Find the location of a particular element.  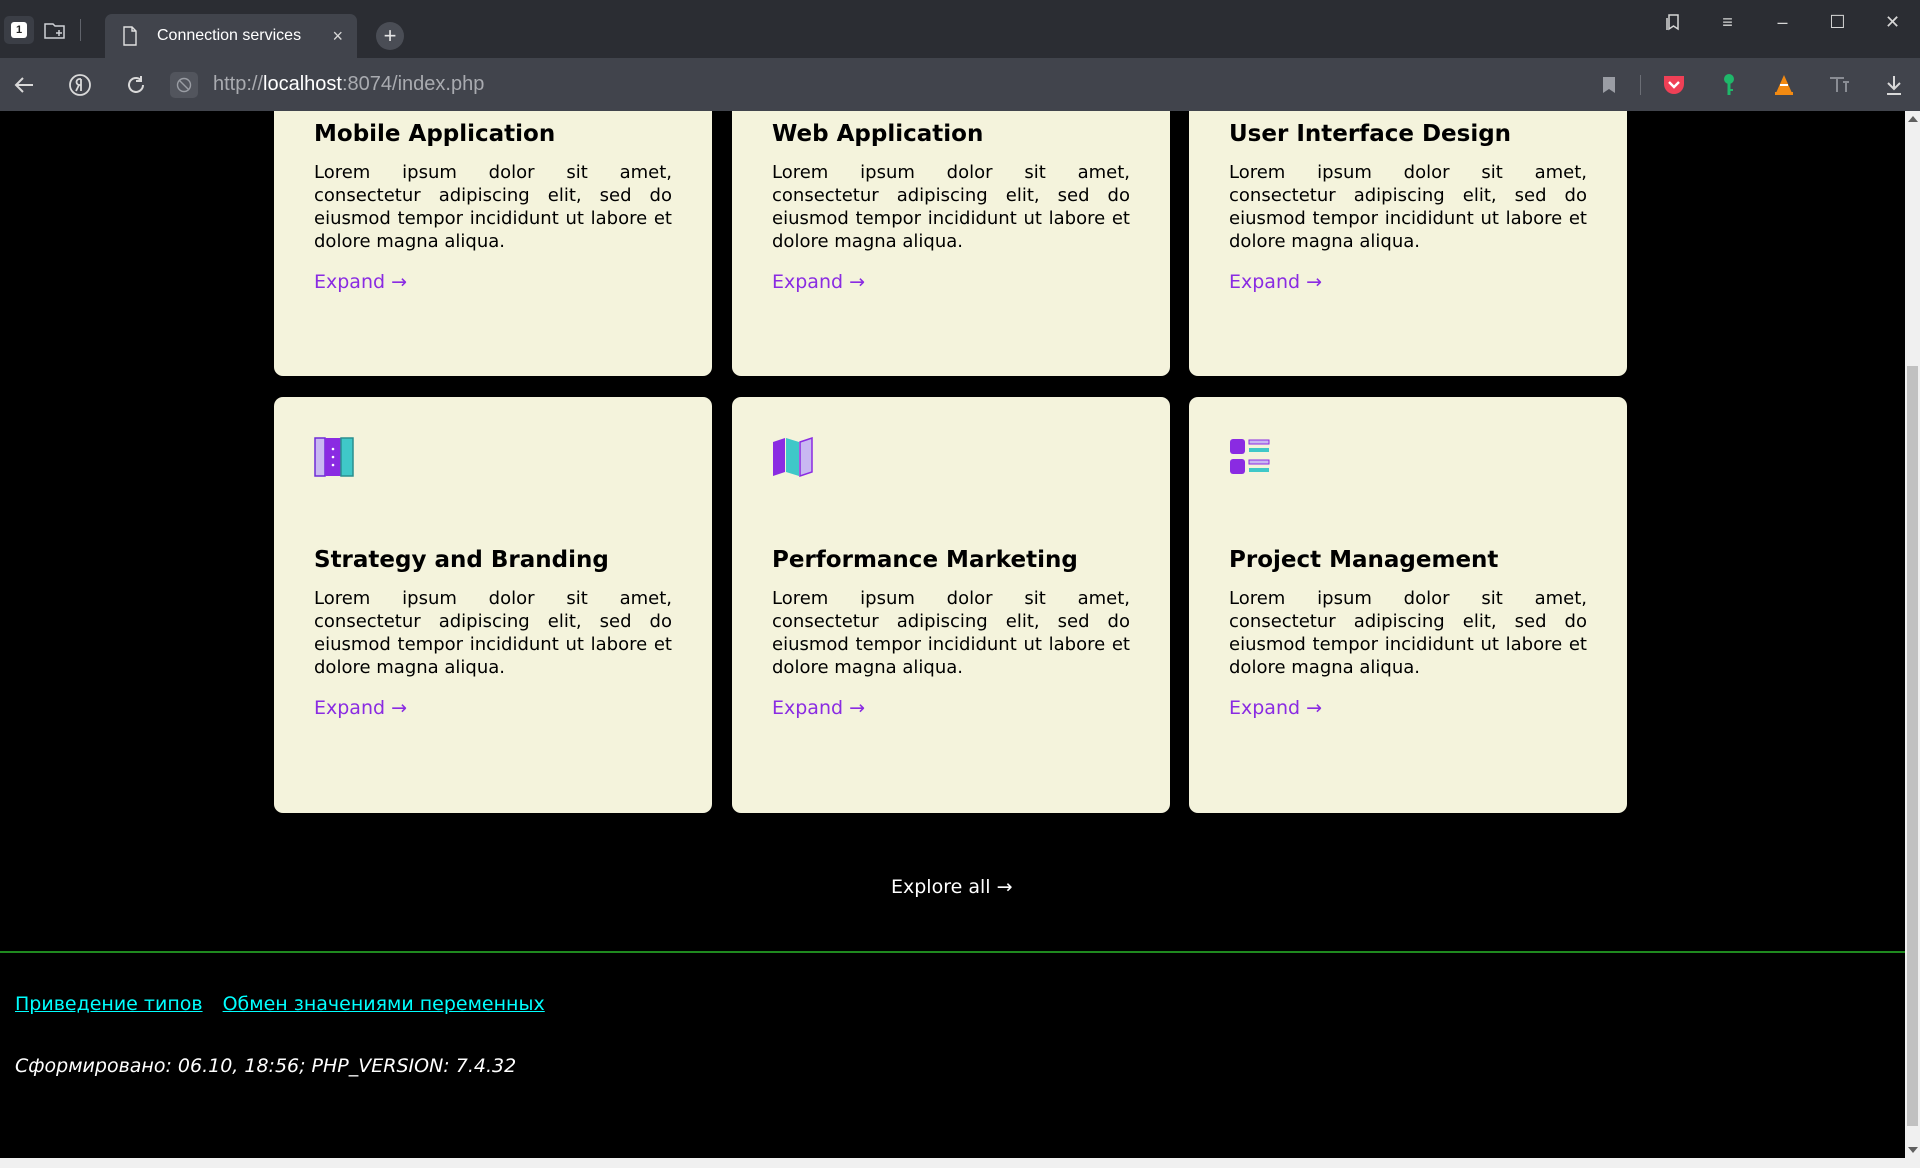

scroll-down-icon is located at coordinates (1913, 1150).